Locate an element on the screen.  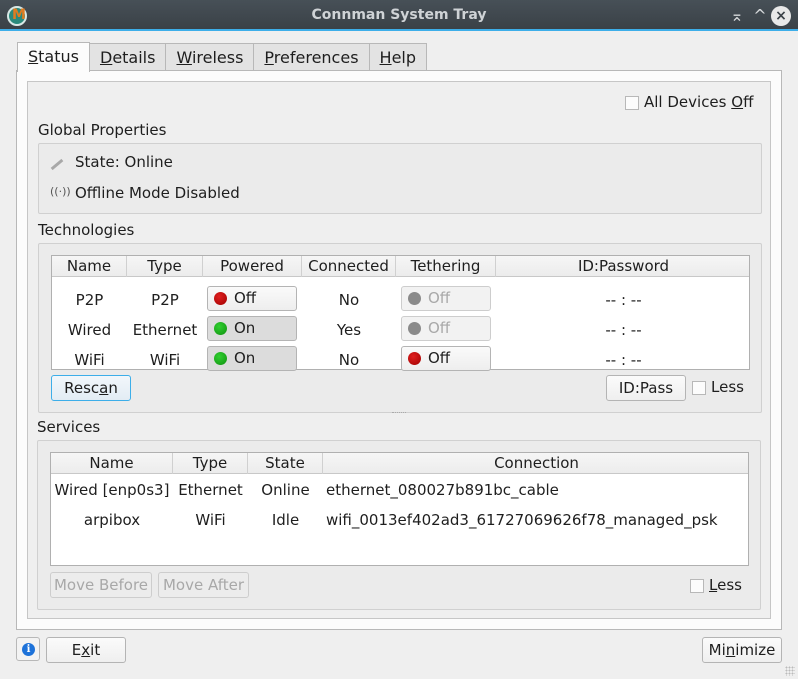
services-table-header: Name Type State Connection is located at coordinates (399, 463).